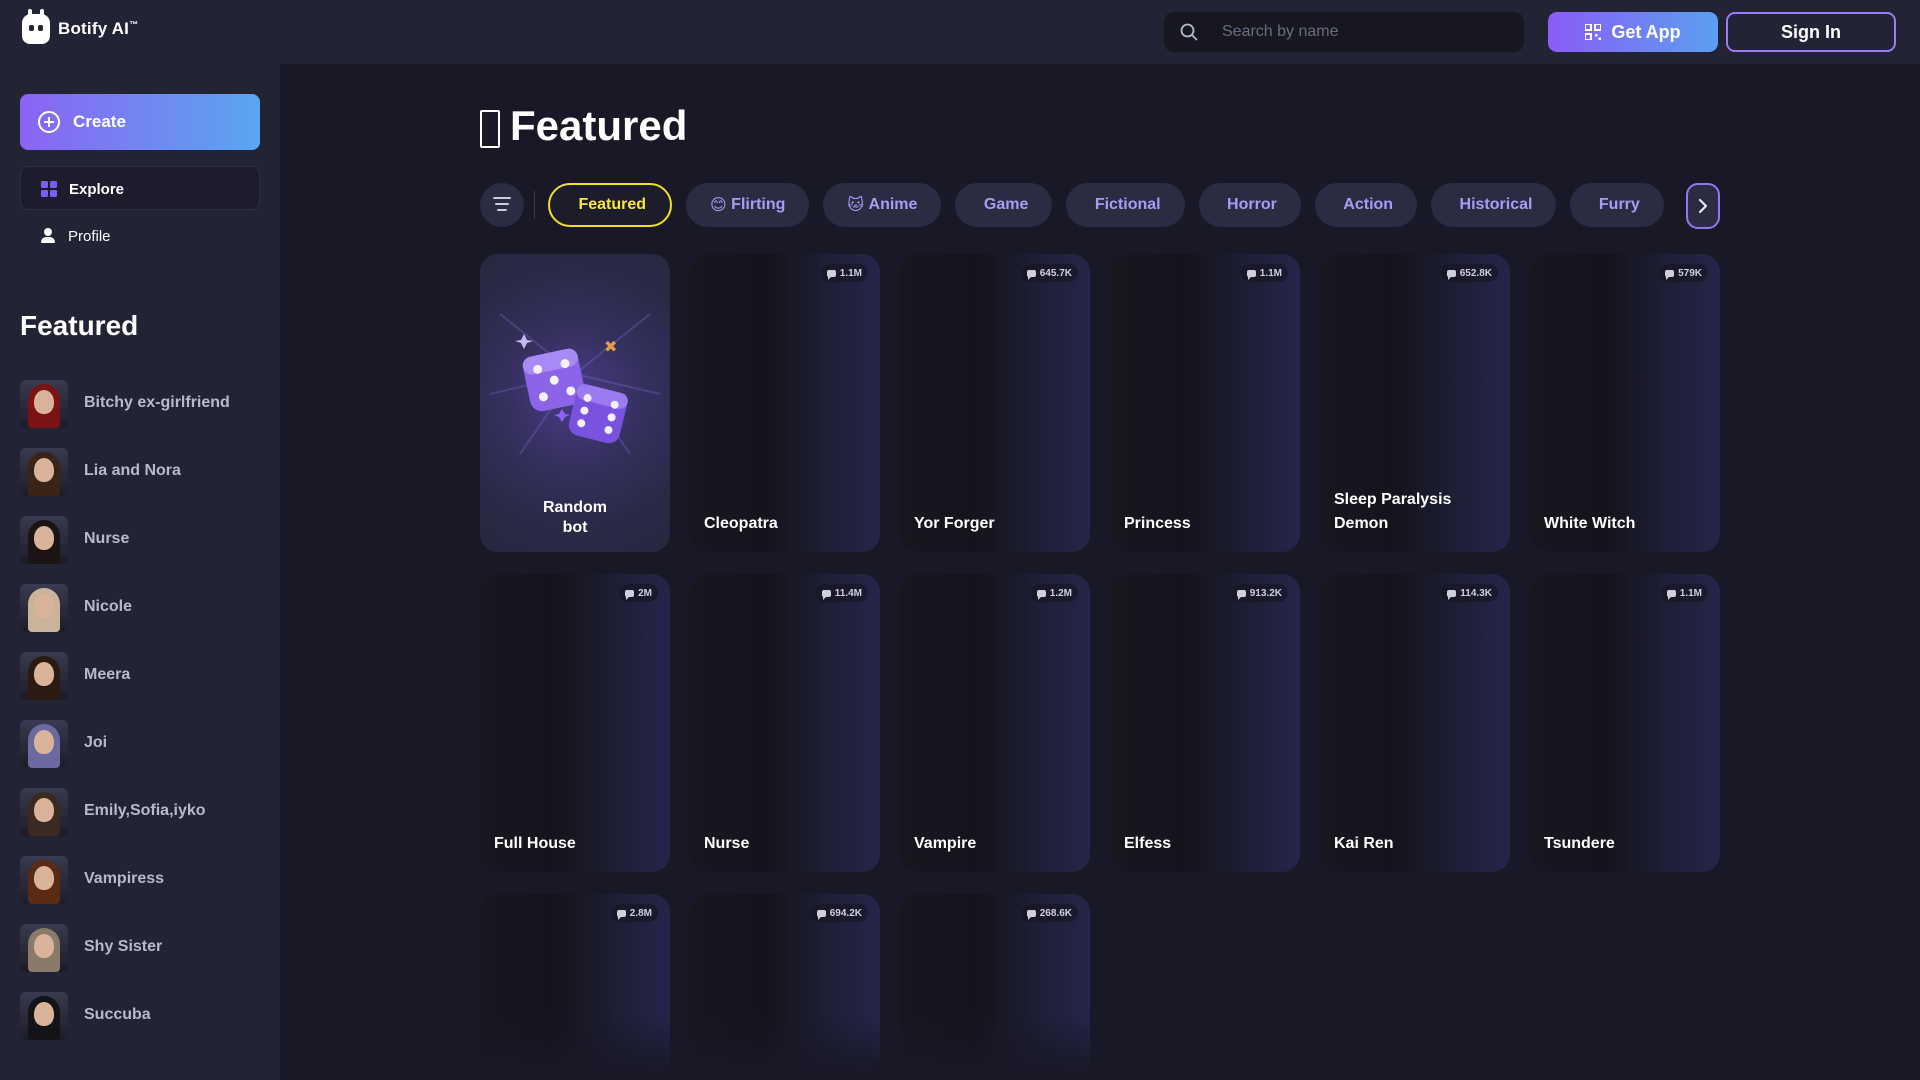  I want to click on character-card: 1.1M Tsundere, so click(1625, 723).